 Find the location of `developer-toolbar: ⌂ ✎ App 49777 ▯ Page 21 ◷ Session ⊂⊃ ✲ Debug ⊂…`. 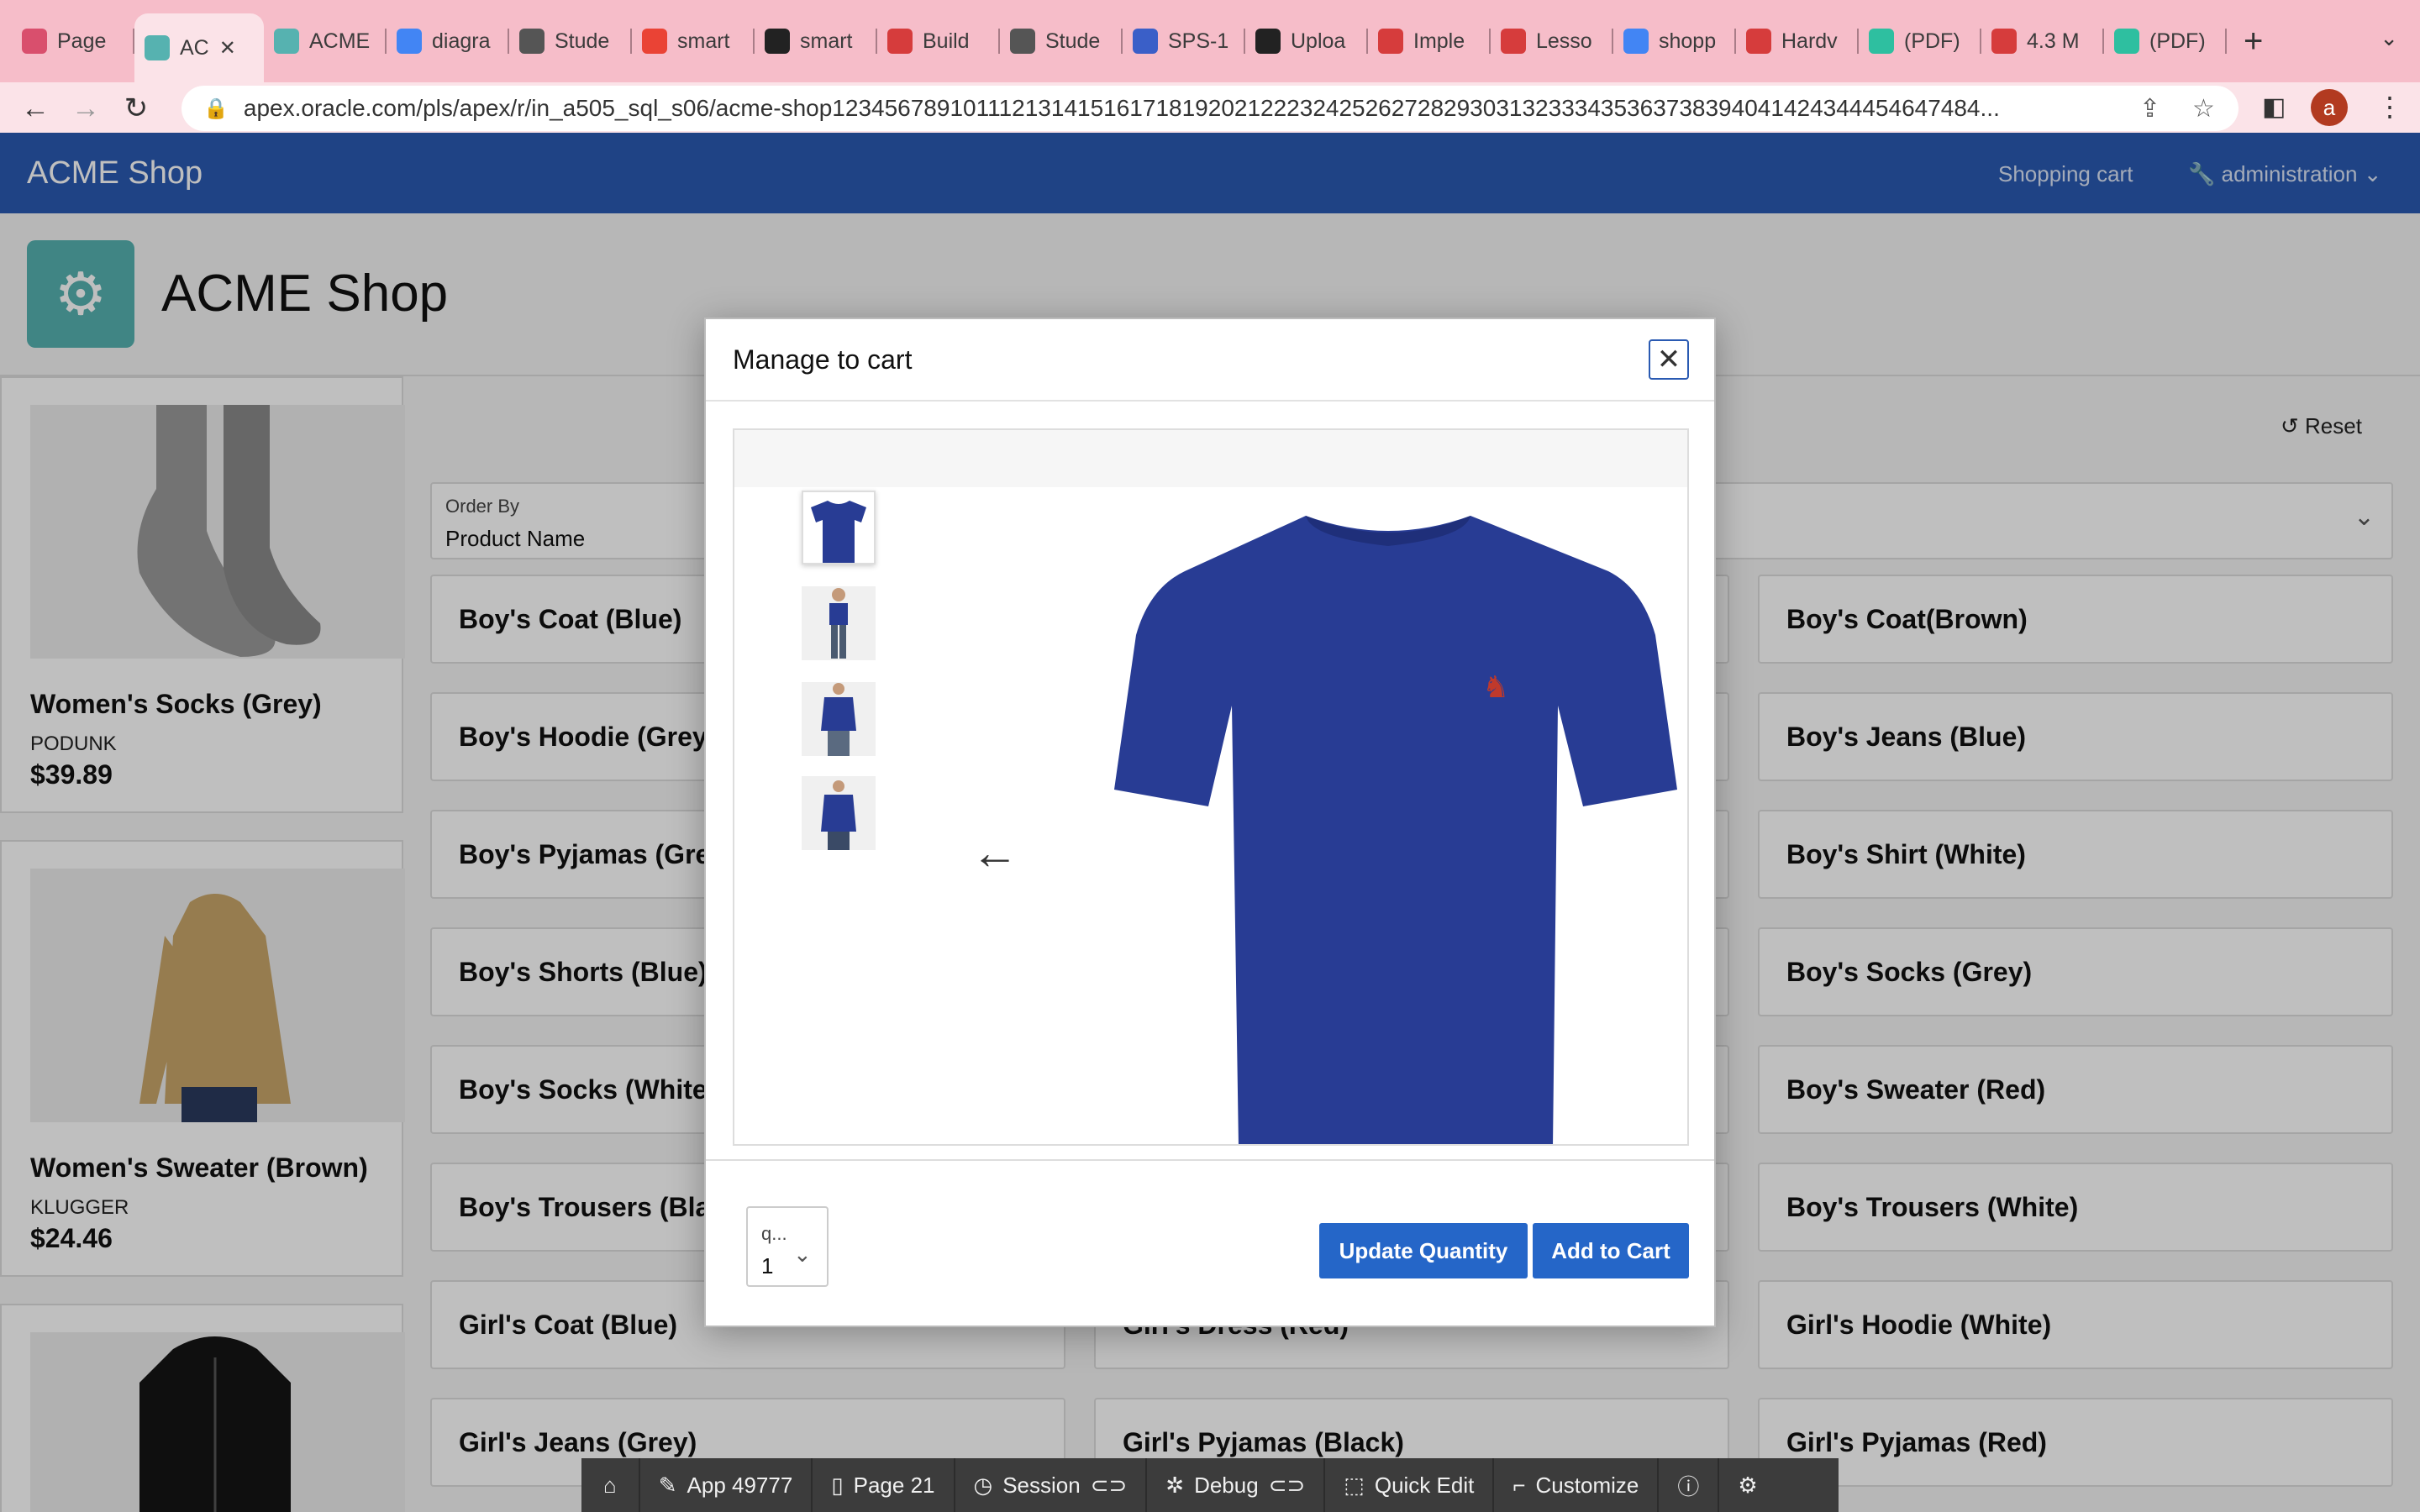

developer-toolbar: ⌂ ✎ App 49777 ▯ Page 21 ◷ Session ⊂⊃ ✲ Debug ⊂… is located at coordinates (1210, 1485).